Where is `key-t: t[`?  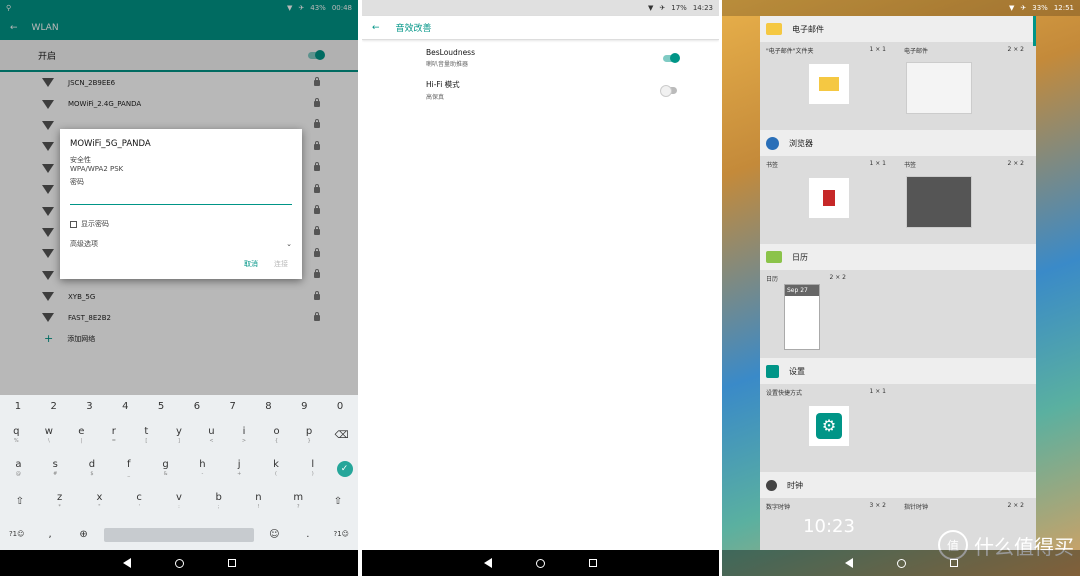 key-t: t[ is located at coordinates (146, 435).